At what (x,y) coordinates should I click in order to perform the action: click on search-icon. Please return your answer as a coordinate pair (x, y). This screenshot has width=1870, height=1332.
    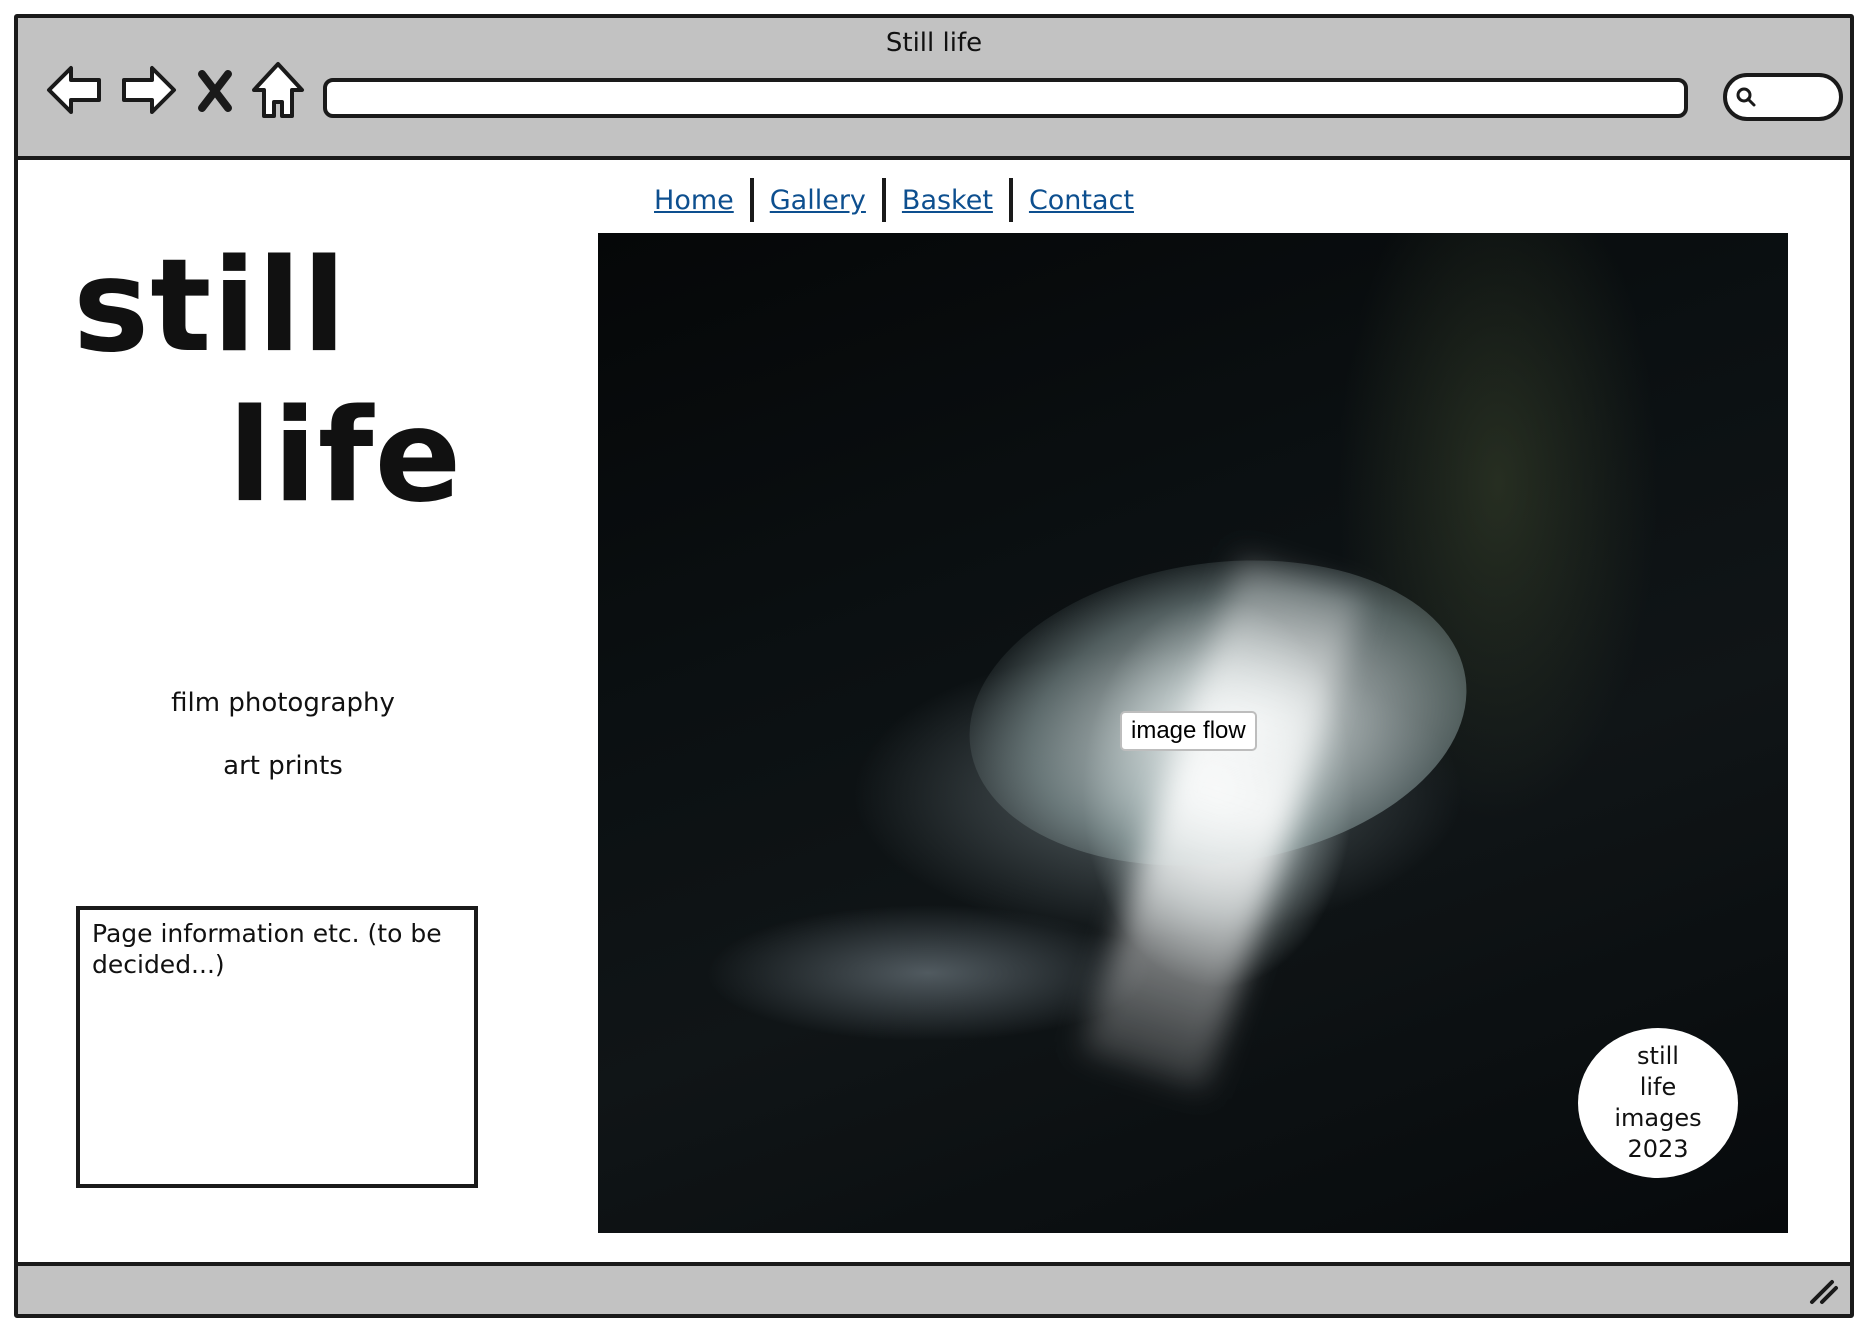
    Looking at the image, I should click on (1746, 97).